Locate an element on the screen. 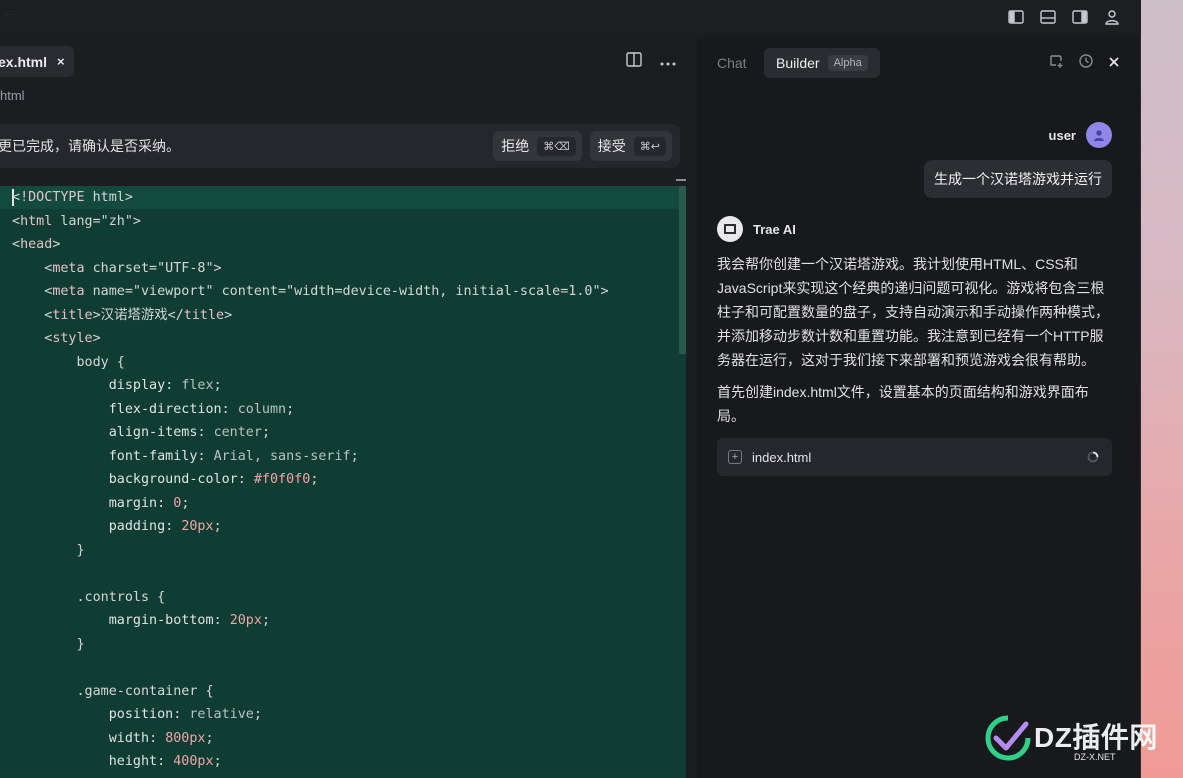 The height and width of the screenshot is (778, 1183). file-chip-label: index.html is located at coordinates (782, 457).